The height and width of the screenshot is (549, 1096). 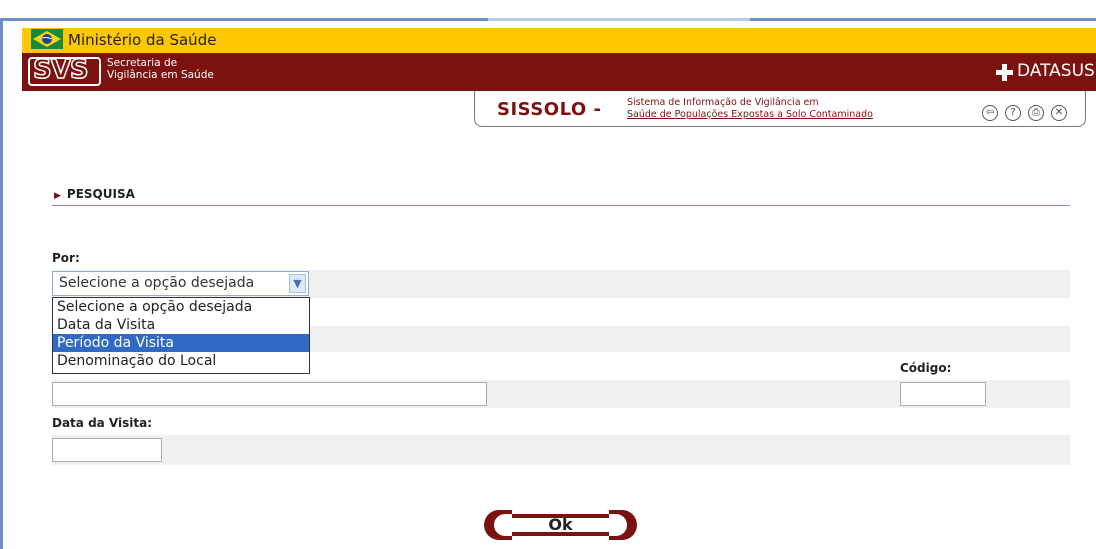 What do you see at coordinates (142, 40) in the screenshot?
I see `ministry-title: Ministério da Saúde` at bounding box center [142, 40].